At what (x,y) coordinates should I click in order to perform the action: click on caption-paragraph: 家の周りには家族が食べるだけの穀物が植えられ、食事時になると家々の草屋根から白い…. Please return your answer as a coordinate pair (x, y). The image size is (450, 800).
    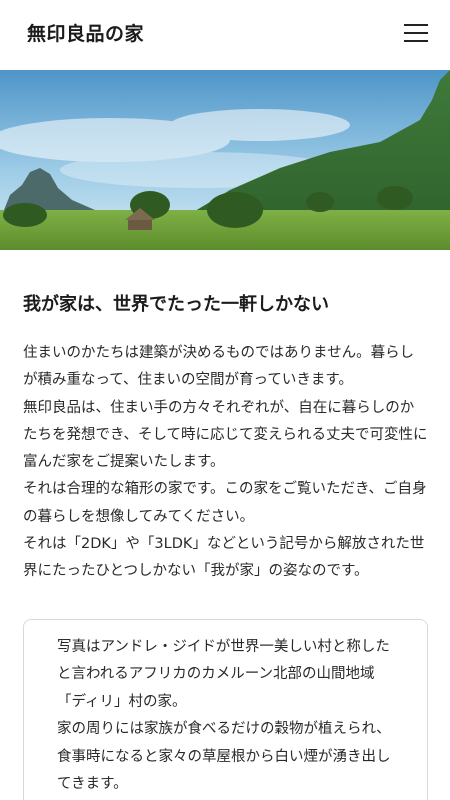
    Looking at the image, I should click on (224, 757).